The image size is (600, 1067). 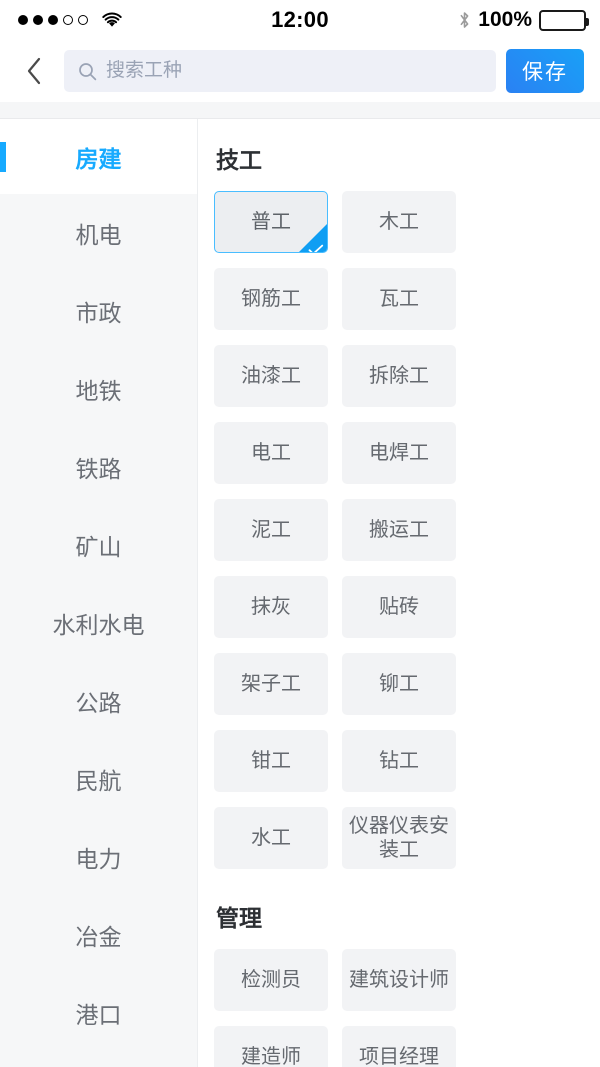 I want to click on job-type-chip: 瓦工, so click(x=399, y=299).